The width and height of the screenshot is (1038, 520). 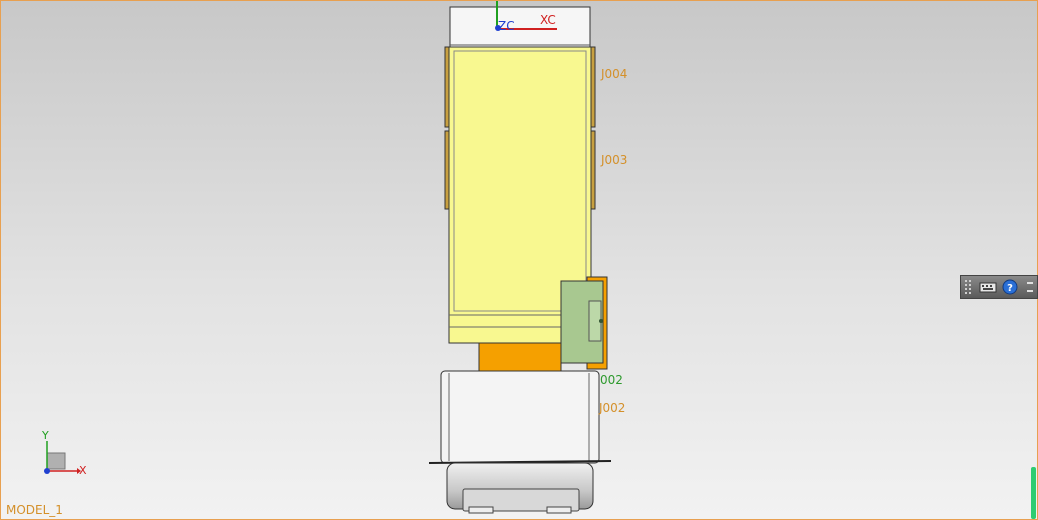 What do you see at coordinates (1033, 493) in the screenshot?
I see `view-scroll-indicator` at bounding box center [1033, 493].